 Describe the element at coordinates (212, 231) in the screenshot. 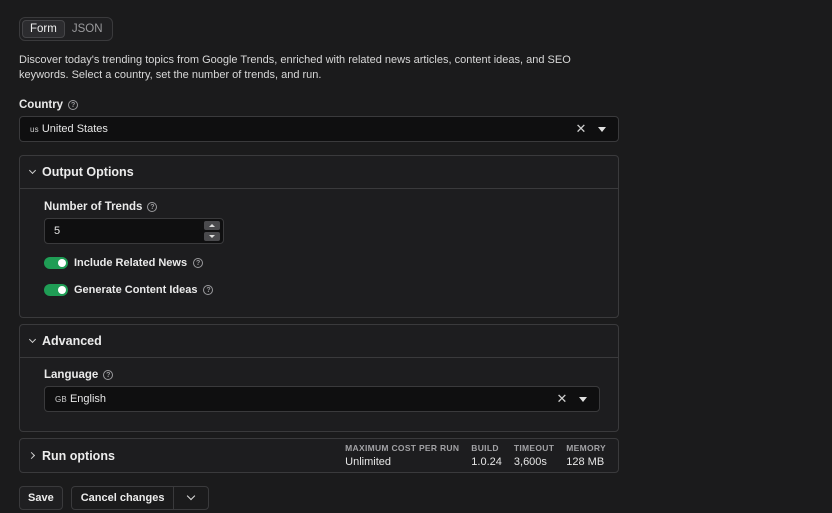

I see `quantity-stepper` at that location.